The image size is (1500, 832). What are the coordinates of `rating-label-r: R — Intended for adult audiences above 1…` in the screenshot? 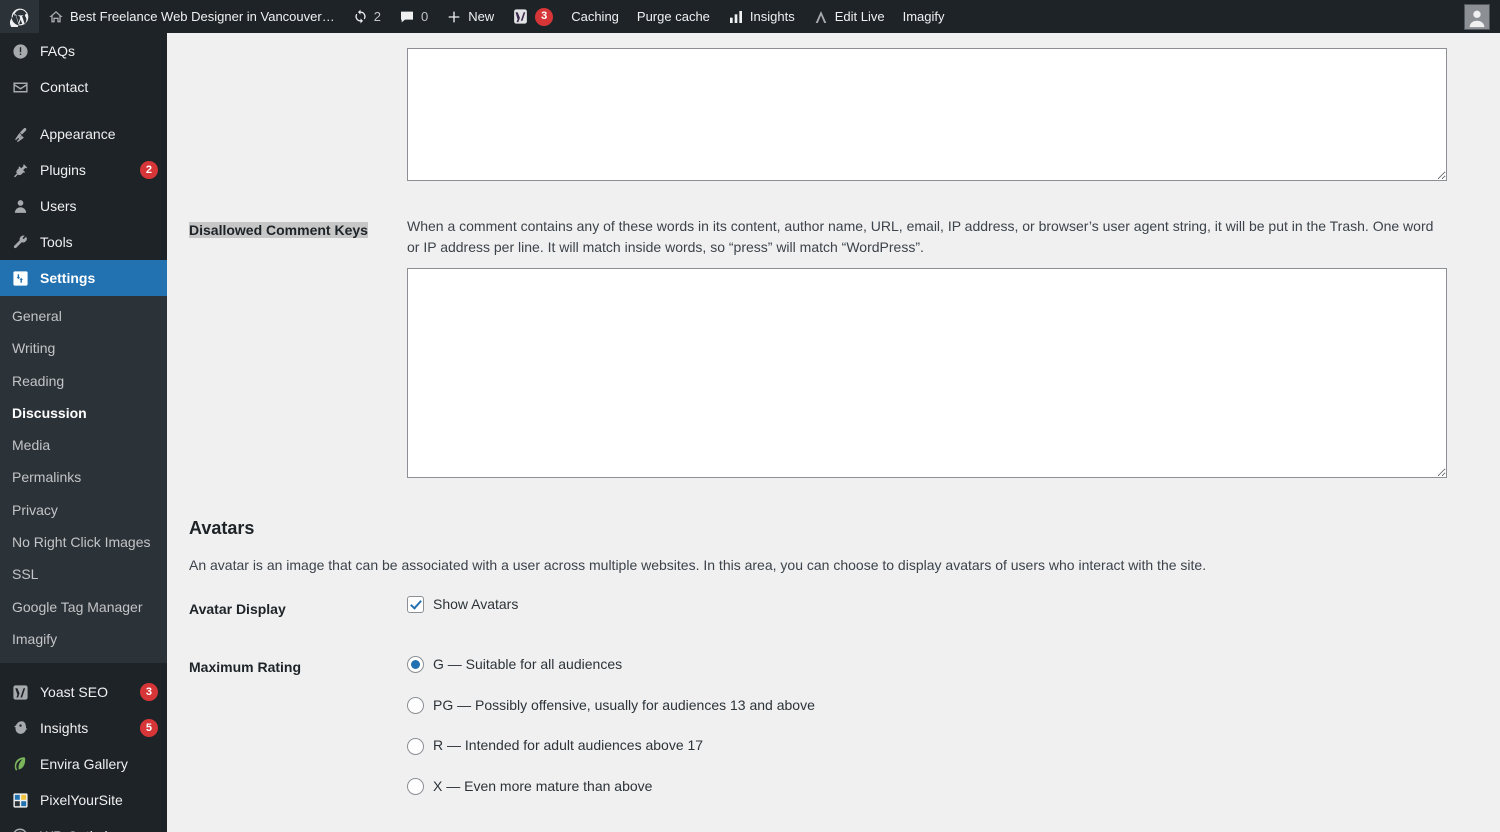 It's located at (568, 746).